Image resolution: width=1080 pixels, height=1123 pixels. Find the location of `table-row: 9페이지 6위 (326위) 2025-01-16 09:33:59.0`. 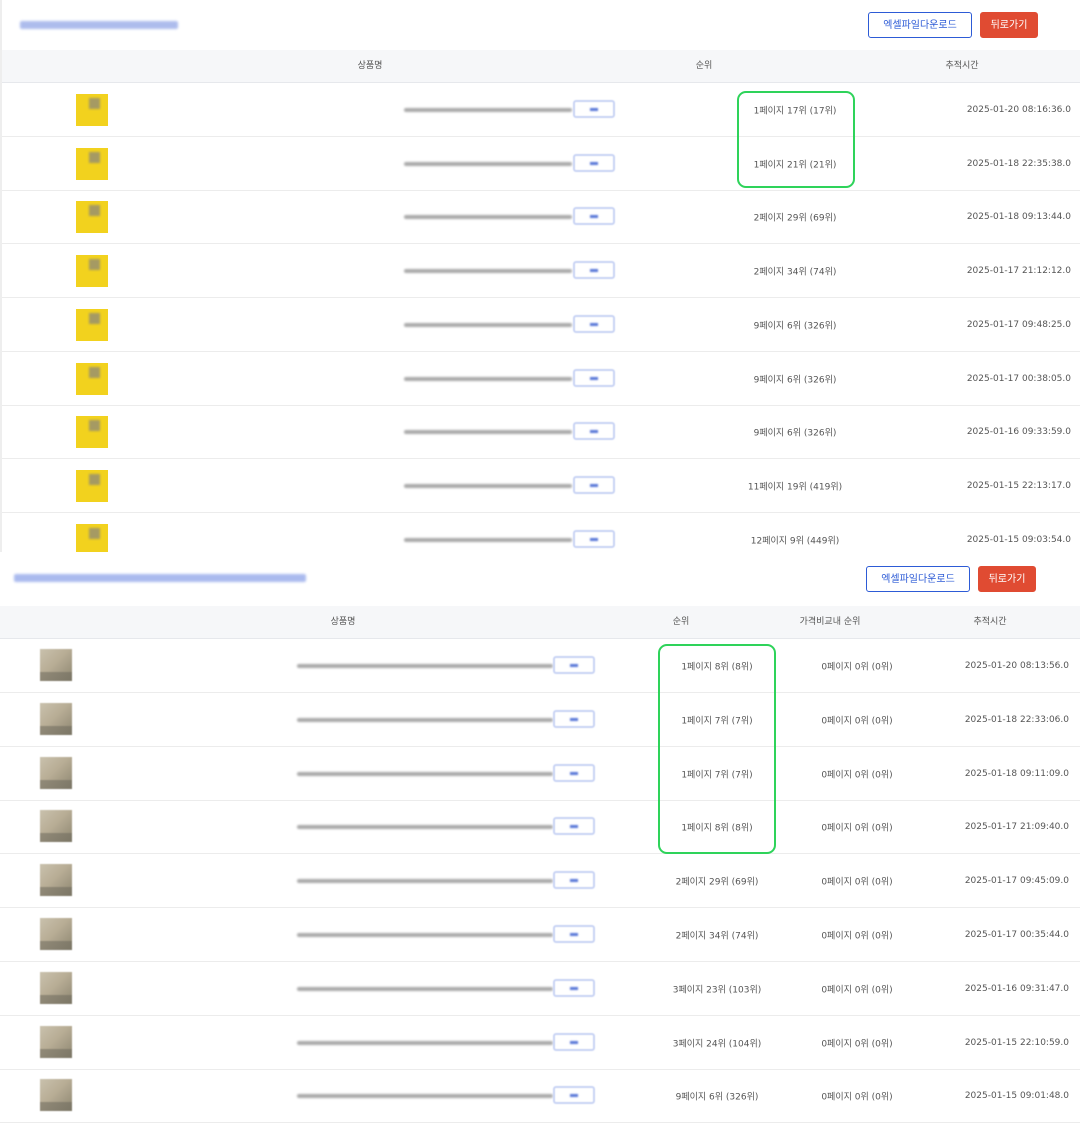

table-row: 9페이지 6위 (326위) 2025-01-16 09:33:59.0 is located at coordinates (541, 432).